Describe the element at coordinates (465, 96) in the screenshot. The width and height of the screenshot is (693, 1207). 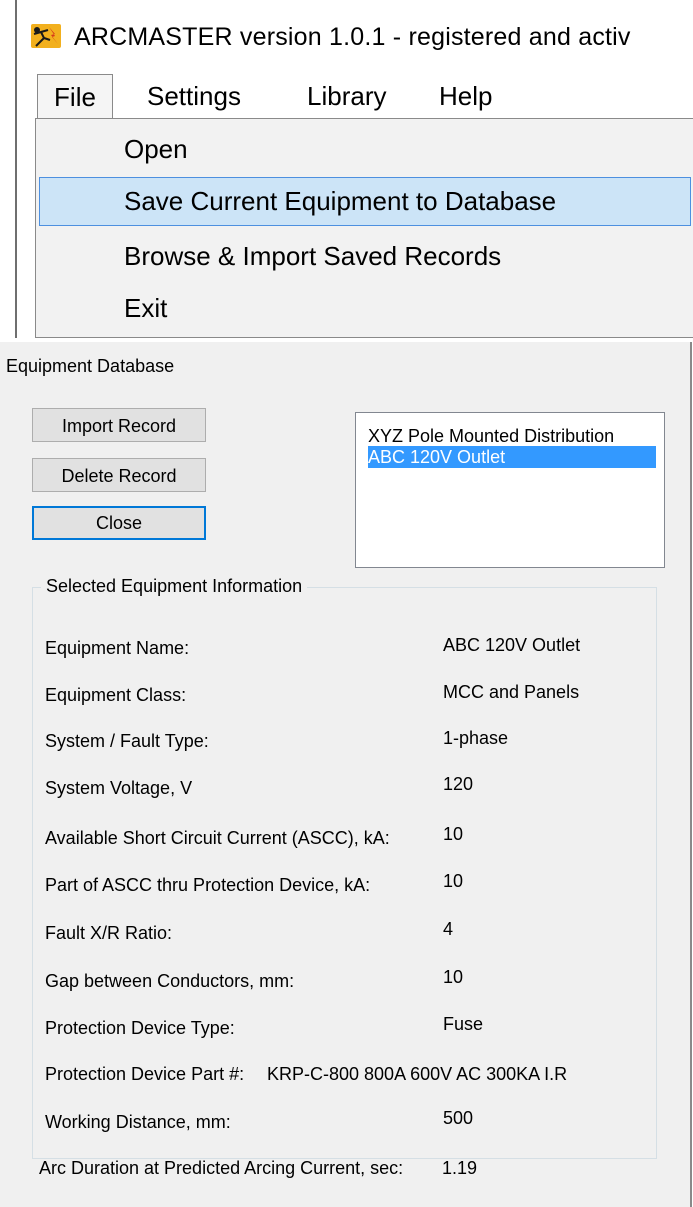
I see `menu-help: Help` at that location.